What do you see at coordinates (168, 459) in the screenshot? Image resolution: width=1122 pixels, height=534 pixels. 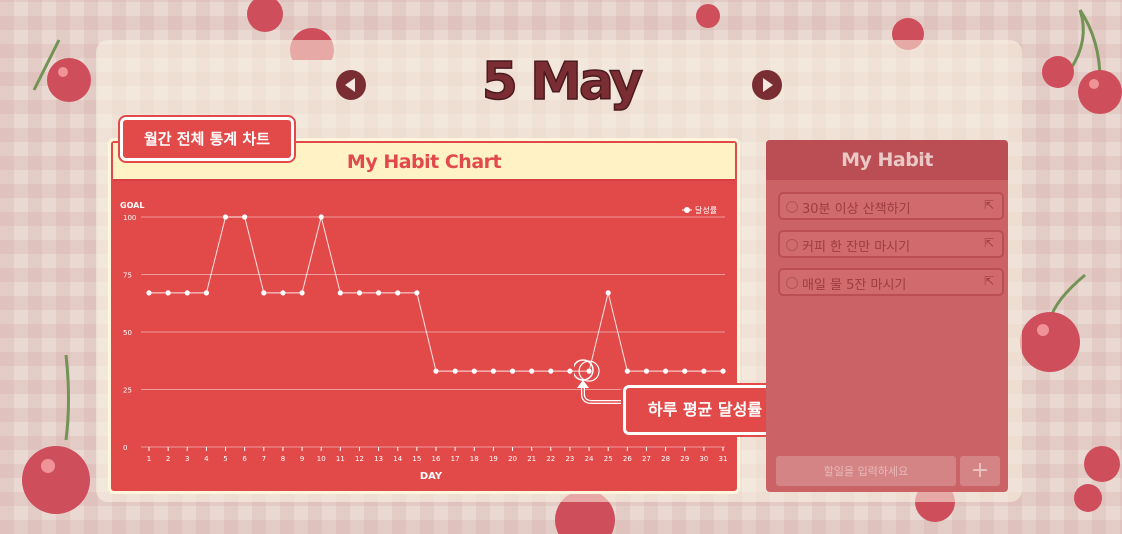 I see `x-tick-label: 2` at bounding box center [168, 459].